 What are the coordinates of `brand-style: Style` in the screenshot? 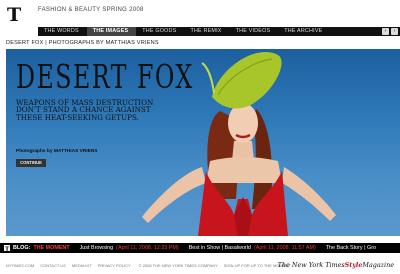 It's located at (353, 265).